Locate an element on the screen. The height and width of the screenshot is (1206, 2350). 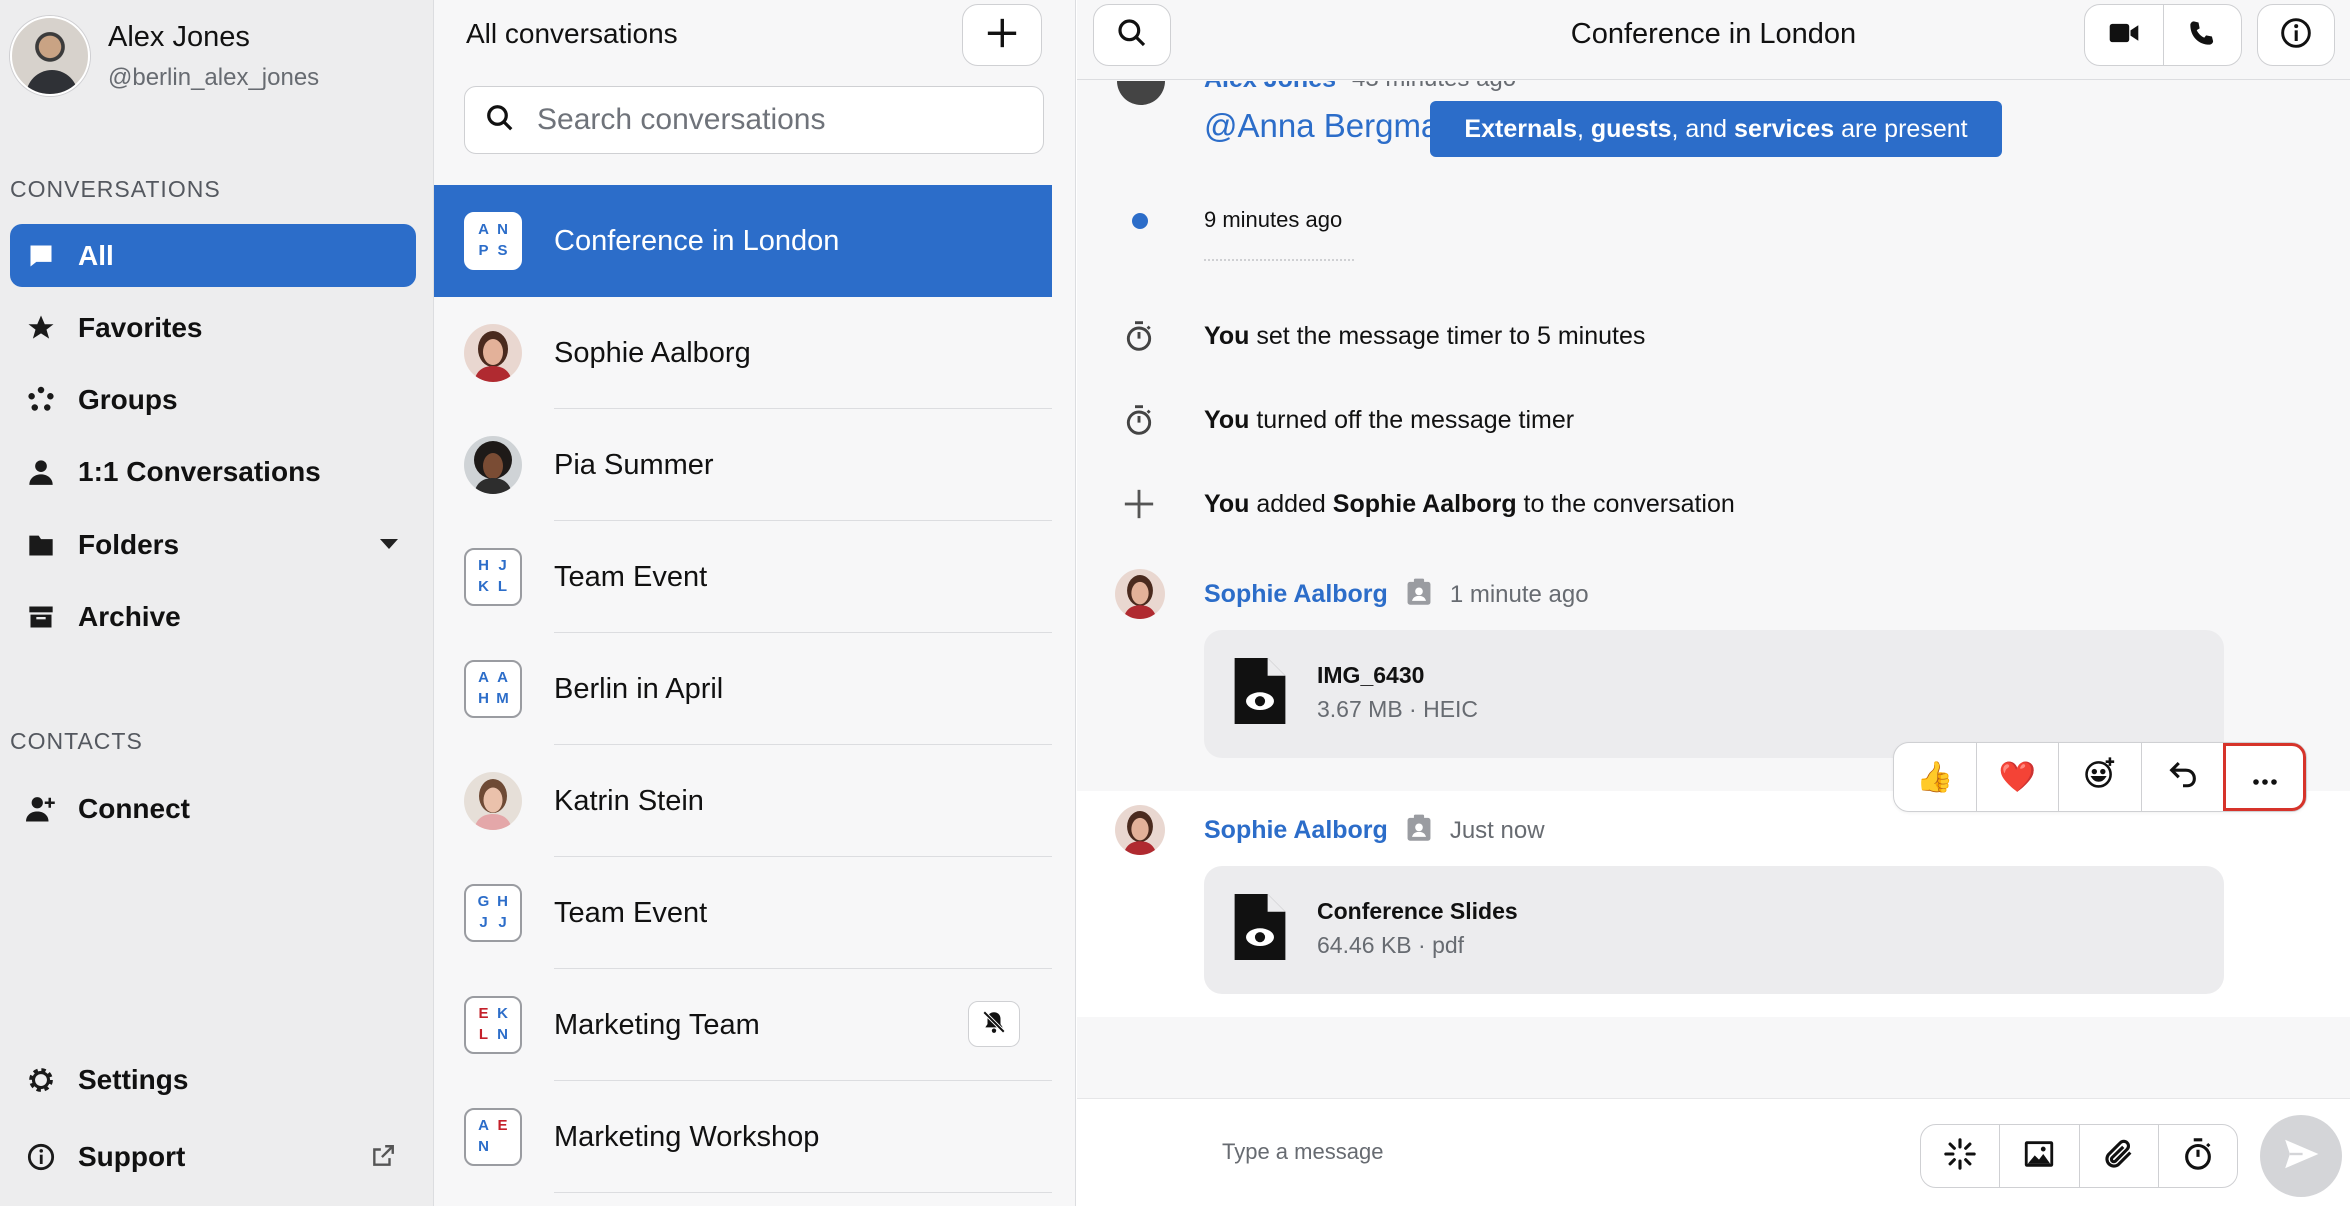
file-attachment: IMG_6430 3.67 MB · HEIC is located at coordinates (1714, 694).